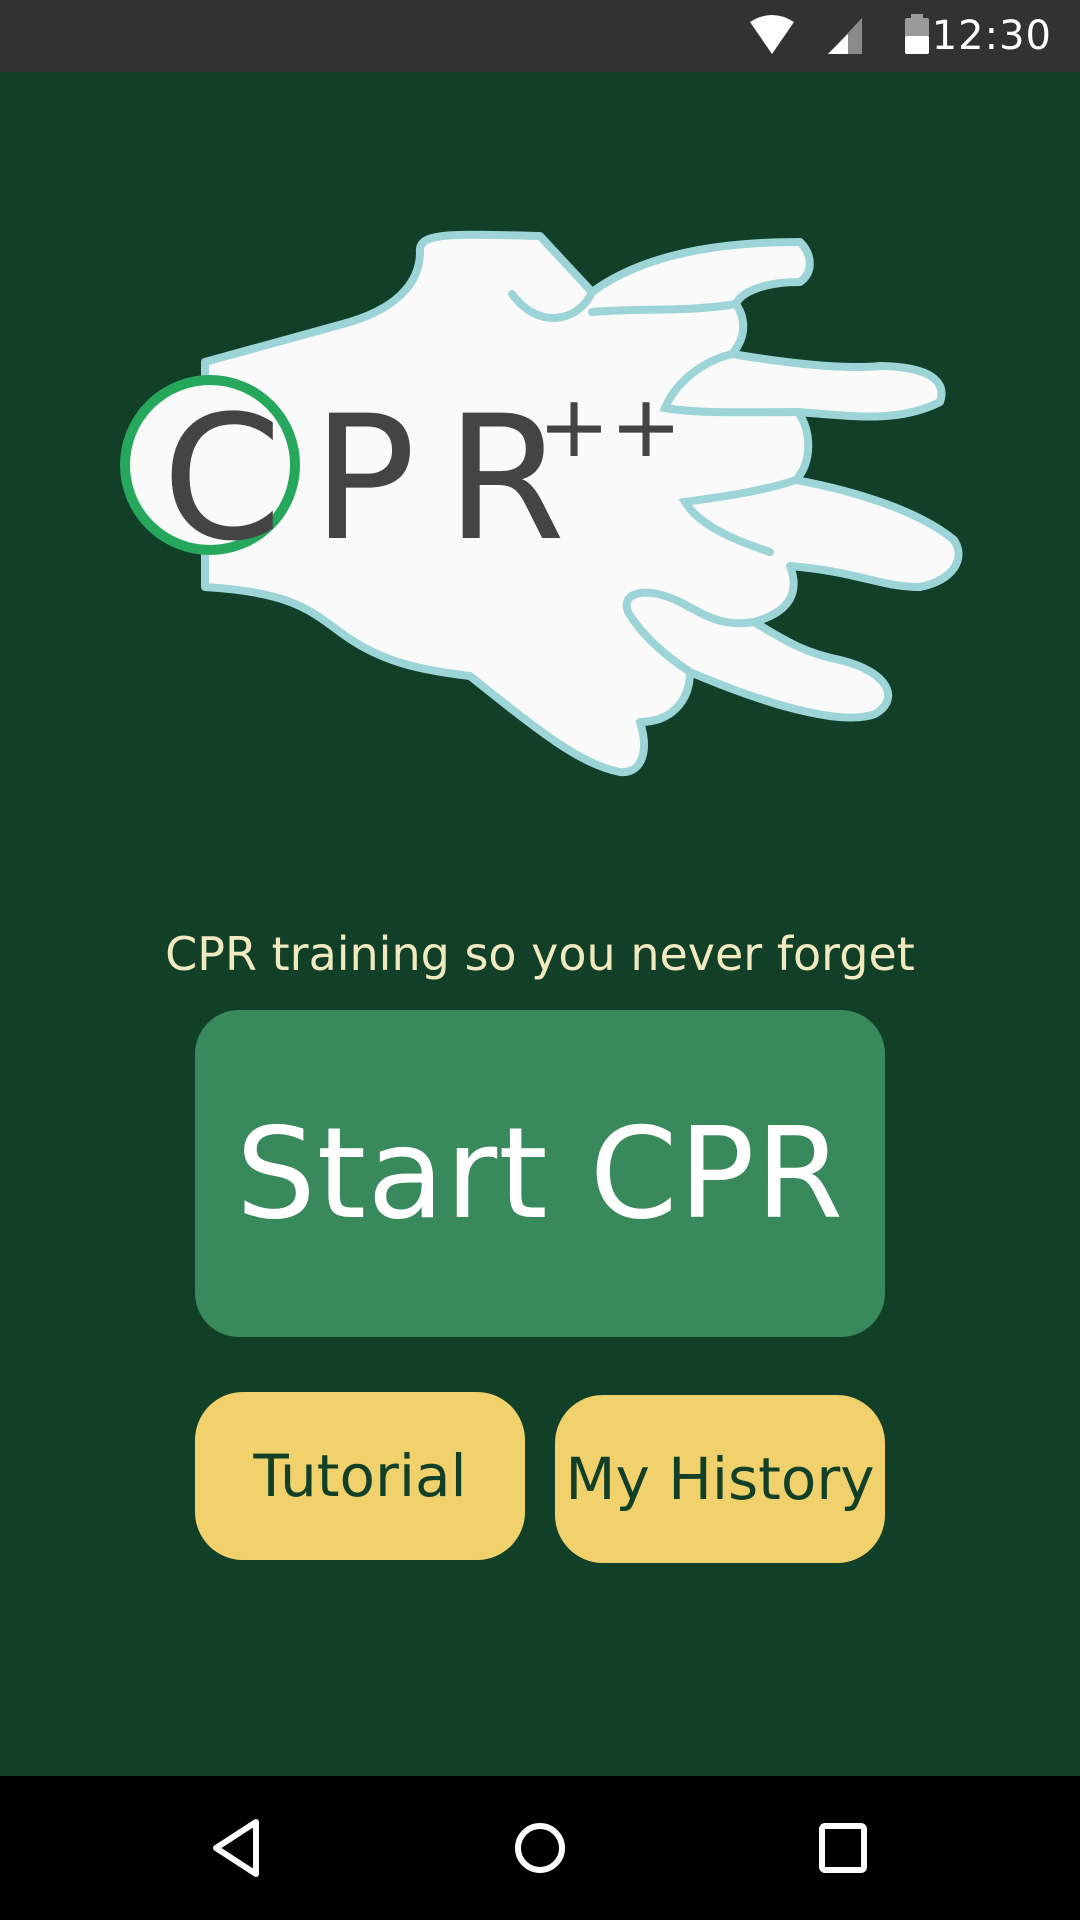  Describe the element at coordinates (540, 36) in the screenshot. I see `status-bar: 12:30` at that location.